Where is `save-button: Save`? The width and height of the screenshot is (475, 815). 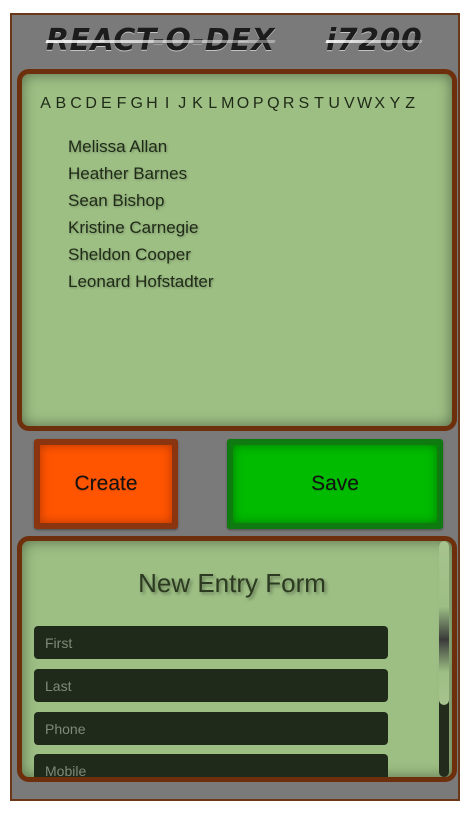 save-button: Save is located at coordinates (335, 484).